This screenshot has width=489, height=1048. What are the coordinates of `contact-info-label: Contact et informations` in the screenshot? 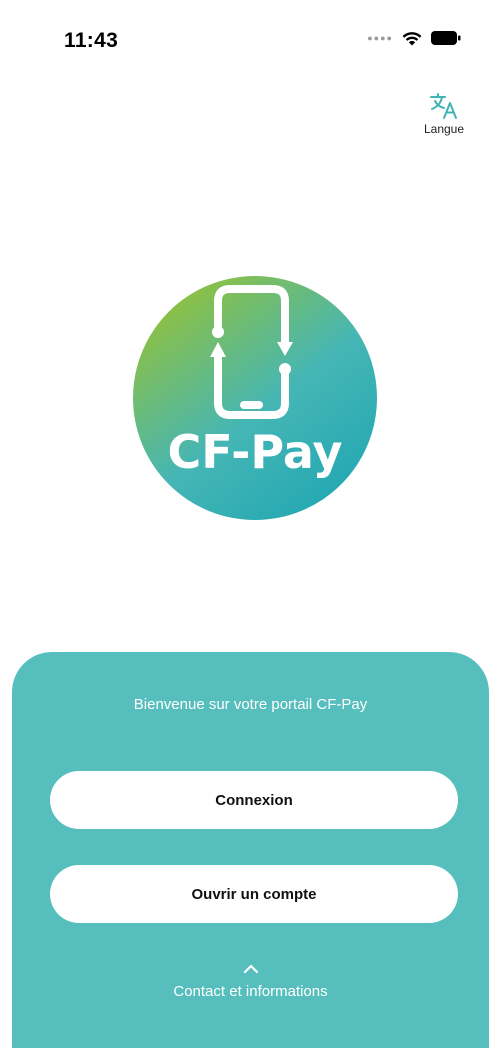 It's located at (250, 991).